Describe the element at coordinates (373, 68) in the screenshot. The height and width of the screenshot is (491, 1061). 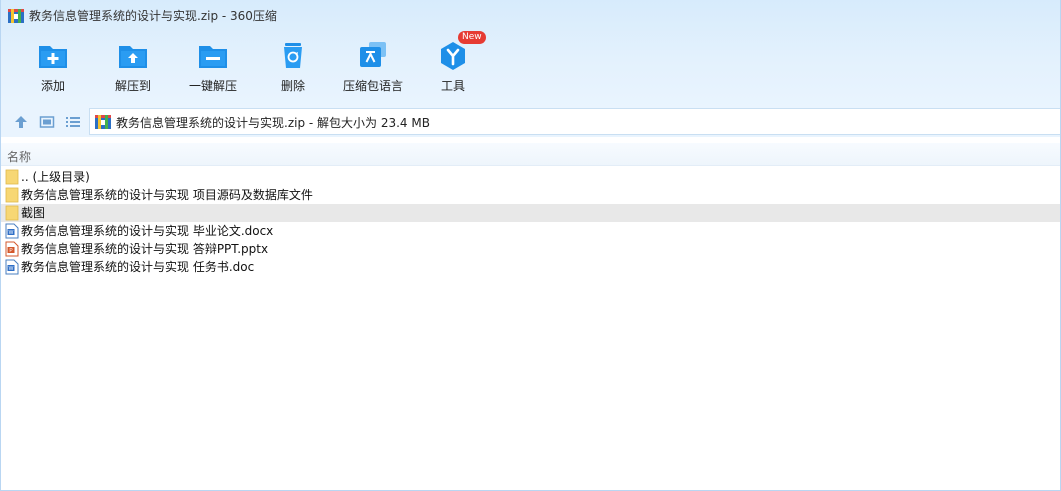
I see `archive-language-button: 压缩包语言` at that location.